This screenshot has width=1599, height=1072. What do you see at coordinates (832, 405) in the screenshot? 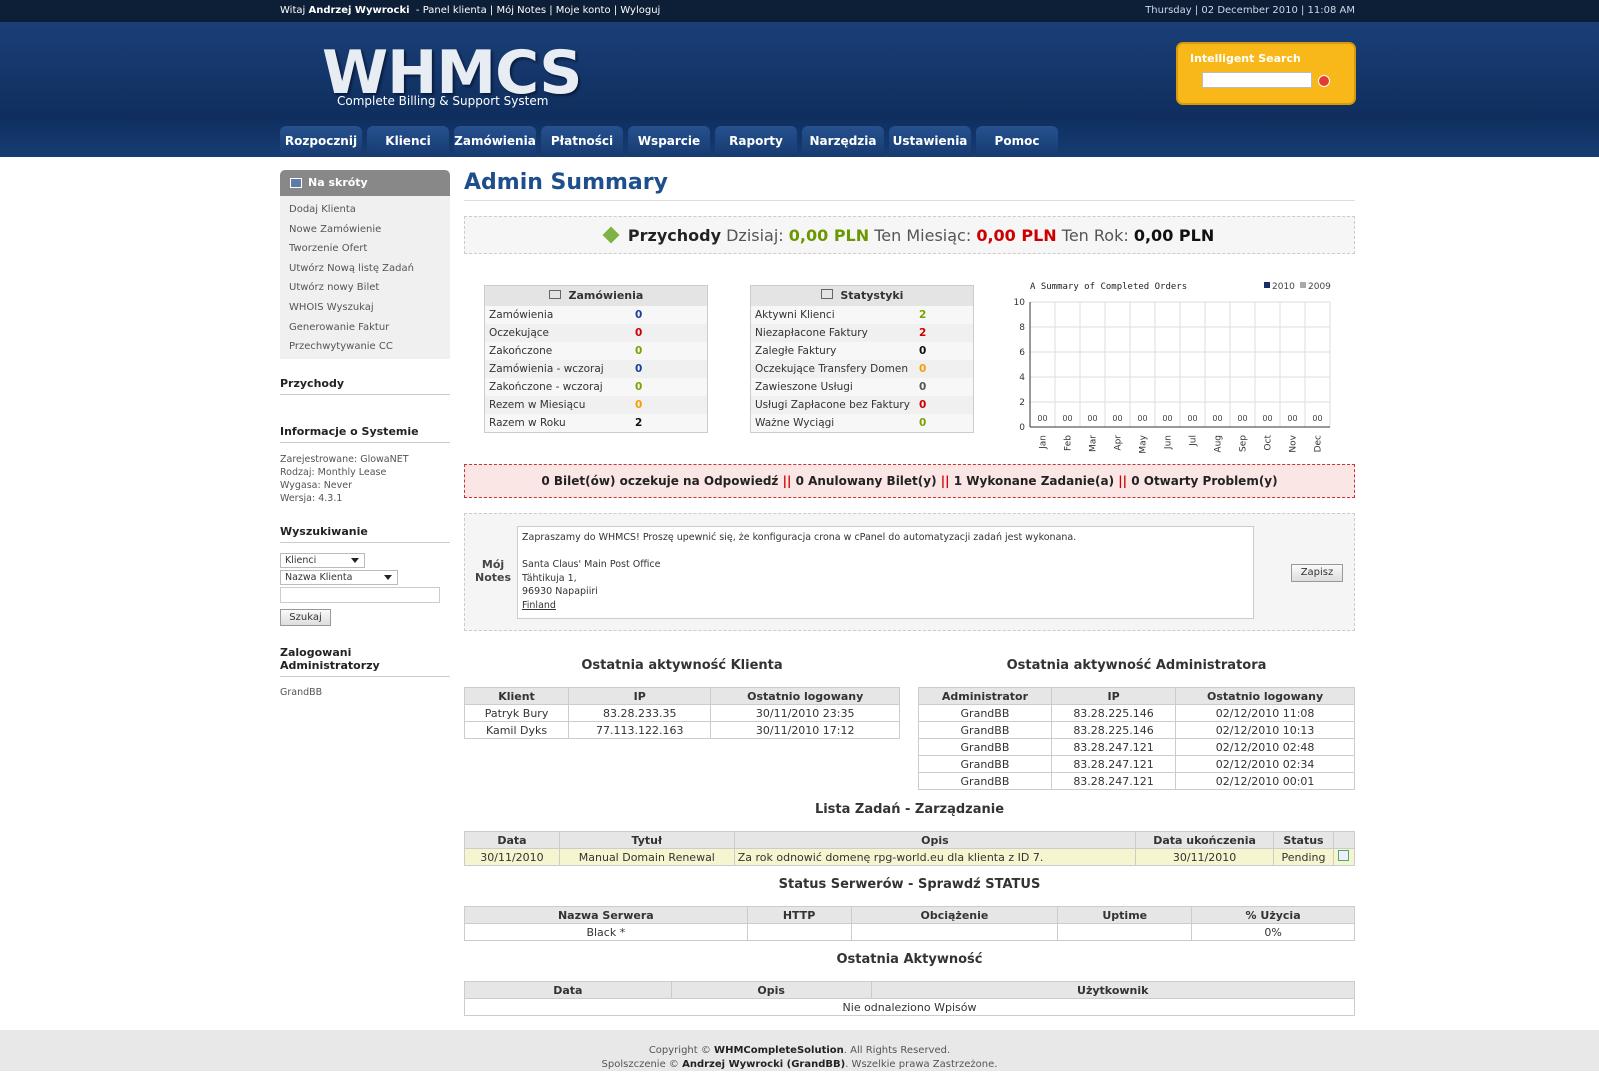
I see `stats-label: Usługi Zapłacone bez Faktury` at bounding box center [832, 405].